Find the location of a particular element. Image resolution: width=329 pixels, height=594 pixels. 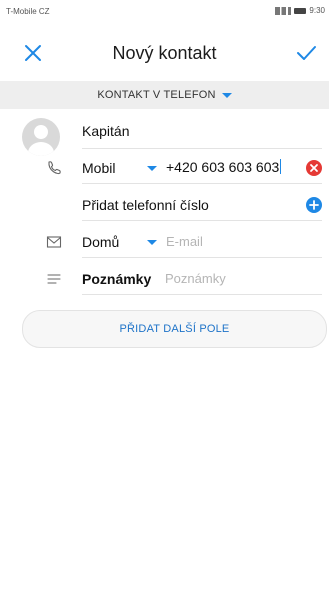

account-selector: KONTAKT V TELEFON is located at coordinates (164, 95).